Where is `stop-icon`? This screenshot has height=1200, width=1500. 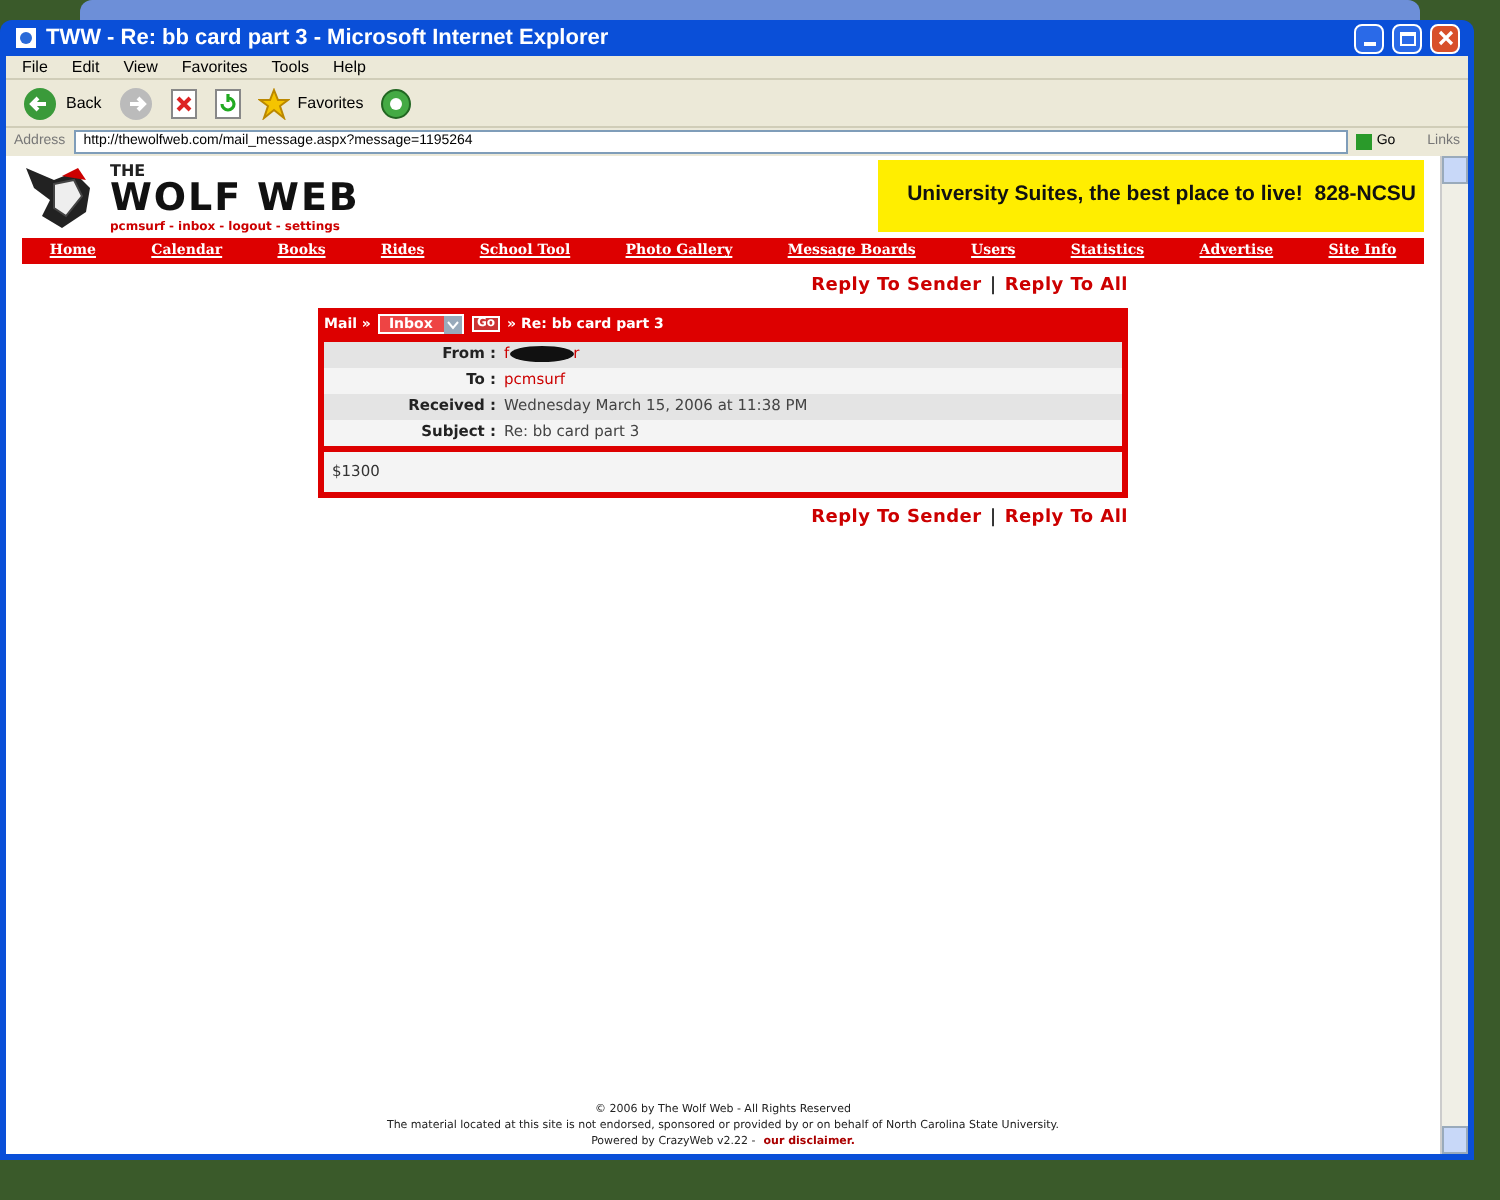
stop-icon is located at coordinates (183, 103).